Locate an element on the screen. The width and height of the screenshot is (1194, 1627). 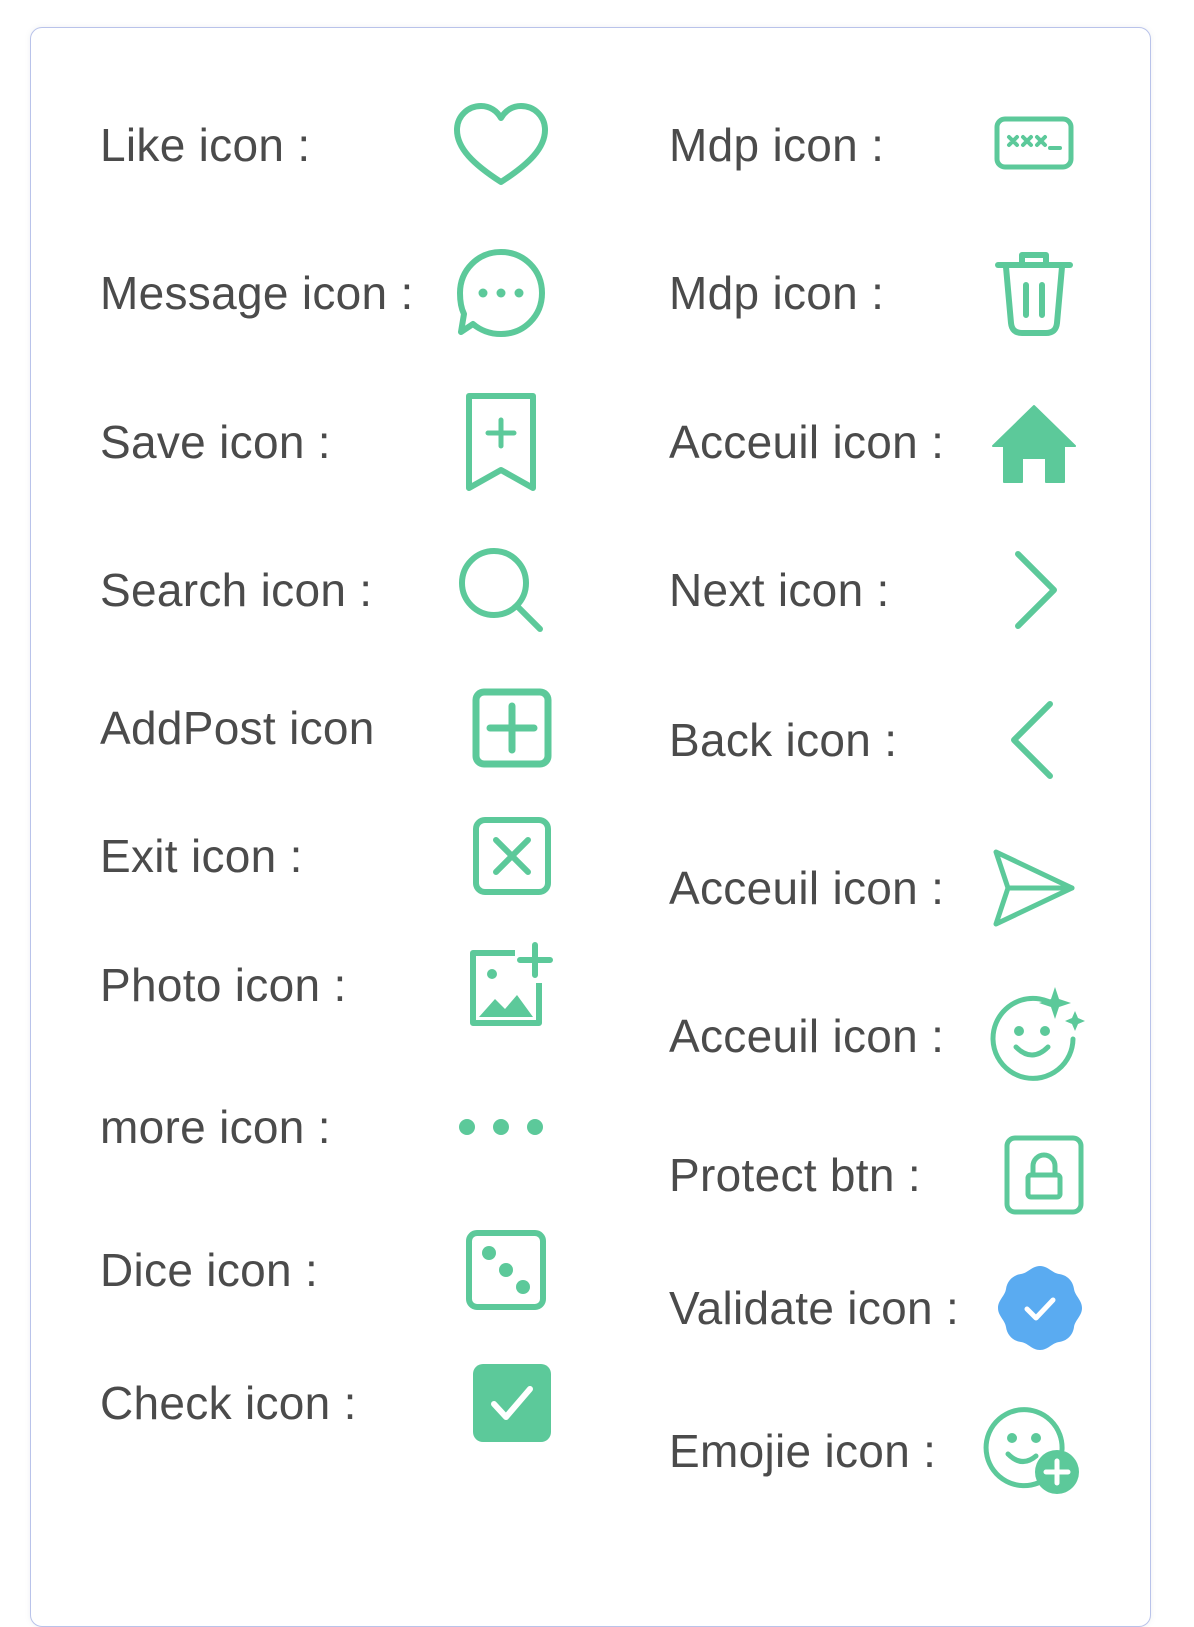
verified-badge-icon is located at coordinates (1040, 1308).